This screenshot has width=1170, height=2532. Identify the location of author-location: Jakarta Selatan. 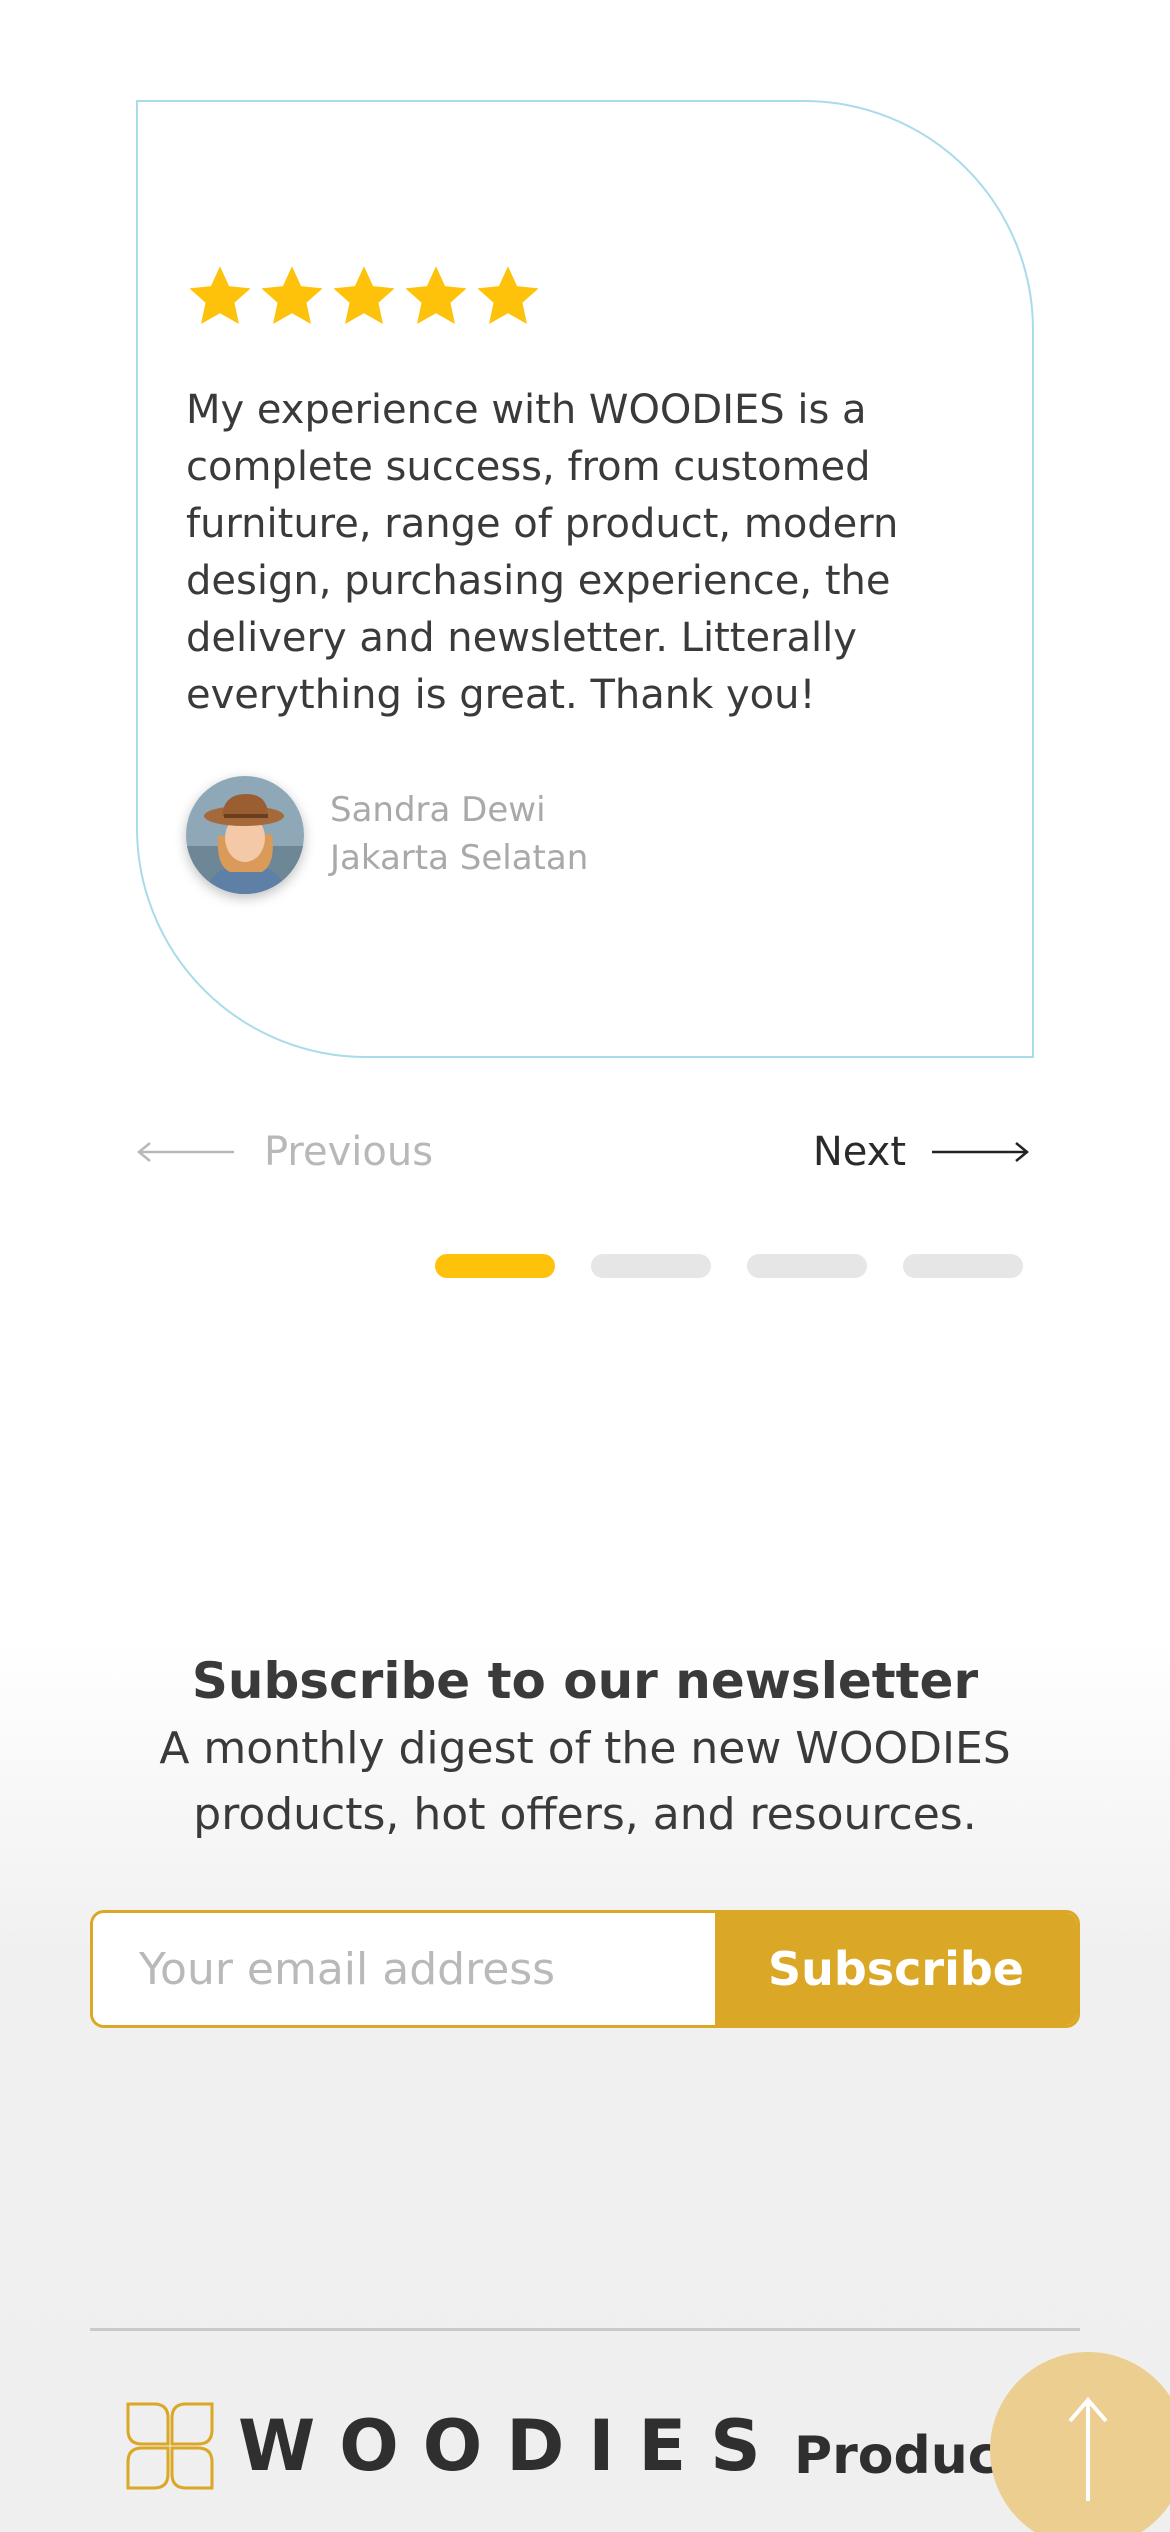
(459, 858).